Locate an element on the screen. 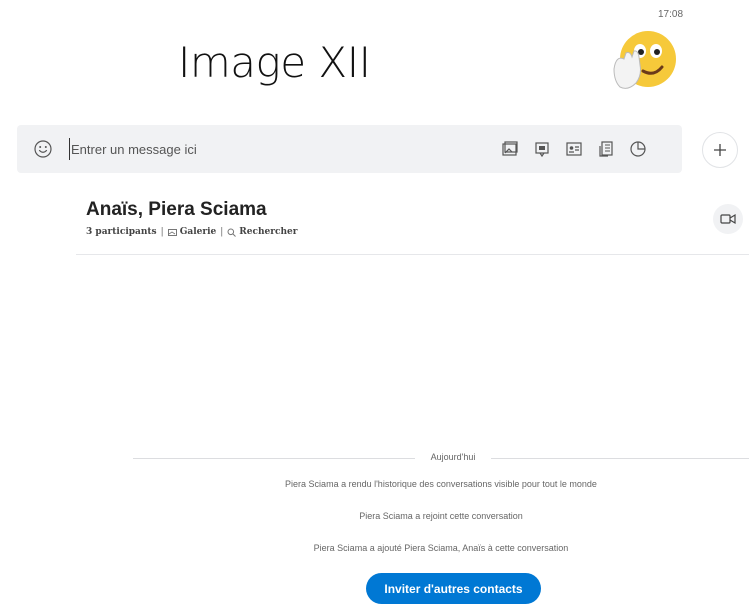  page-title: Image XII is located at coordinates (274, 62).